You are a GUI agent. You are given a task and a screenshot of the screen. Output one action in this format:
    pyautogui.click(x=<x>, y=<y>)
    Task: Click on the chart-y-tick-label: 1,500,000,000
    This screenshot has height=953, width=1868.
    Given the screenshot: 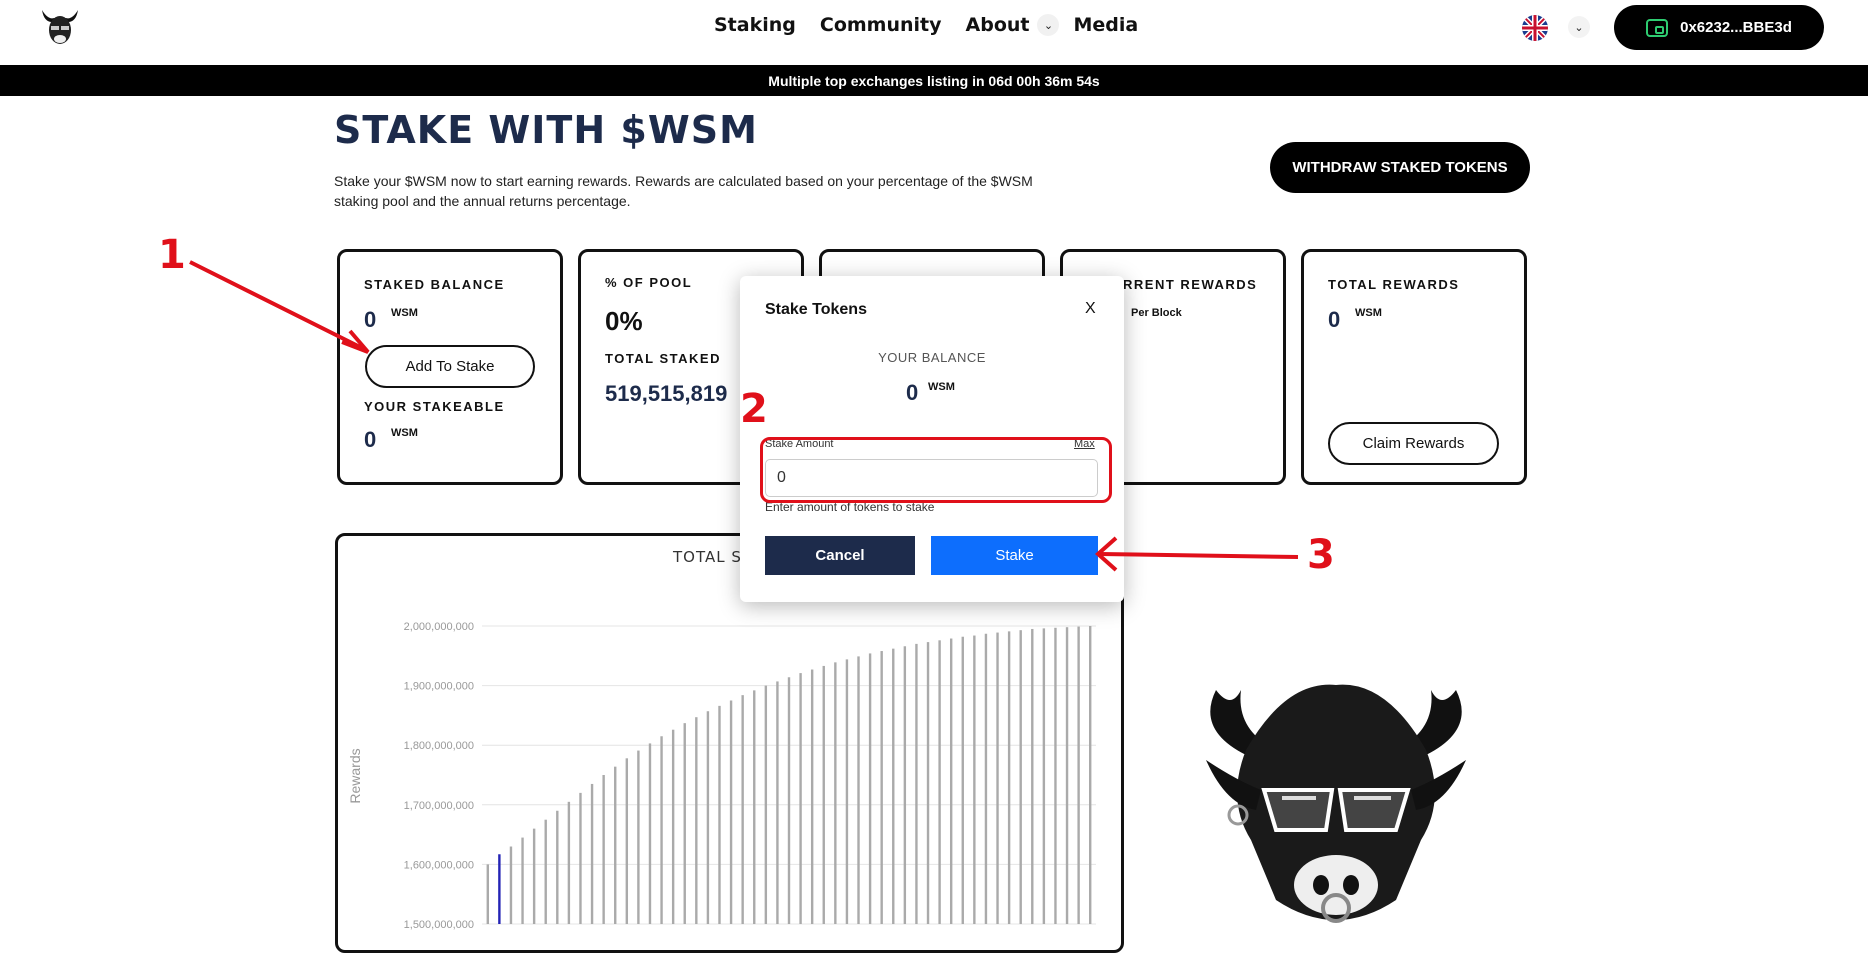 What is the action you would take?
    pyautogui.click(x=439, y=925)
    